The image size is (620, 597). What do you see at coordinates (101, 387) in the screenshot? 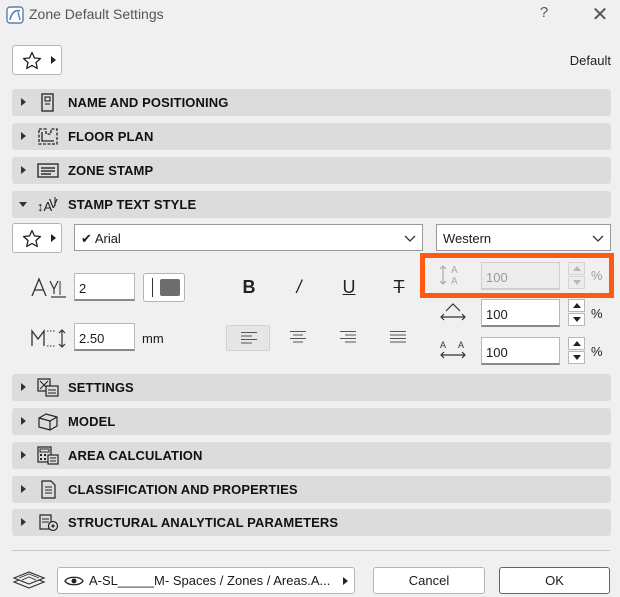
I see `panel-label: SETTINGS` at bounding box center [101, 387].